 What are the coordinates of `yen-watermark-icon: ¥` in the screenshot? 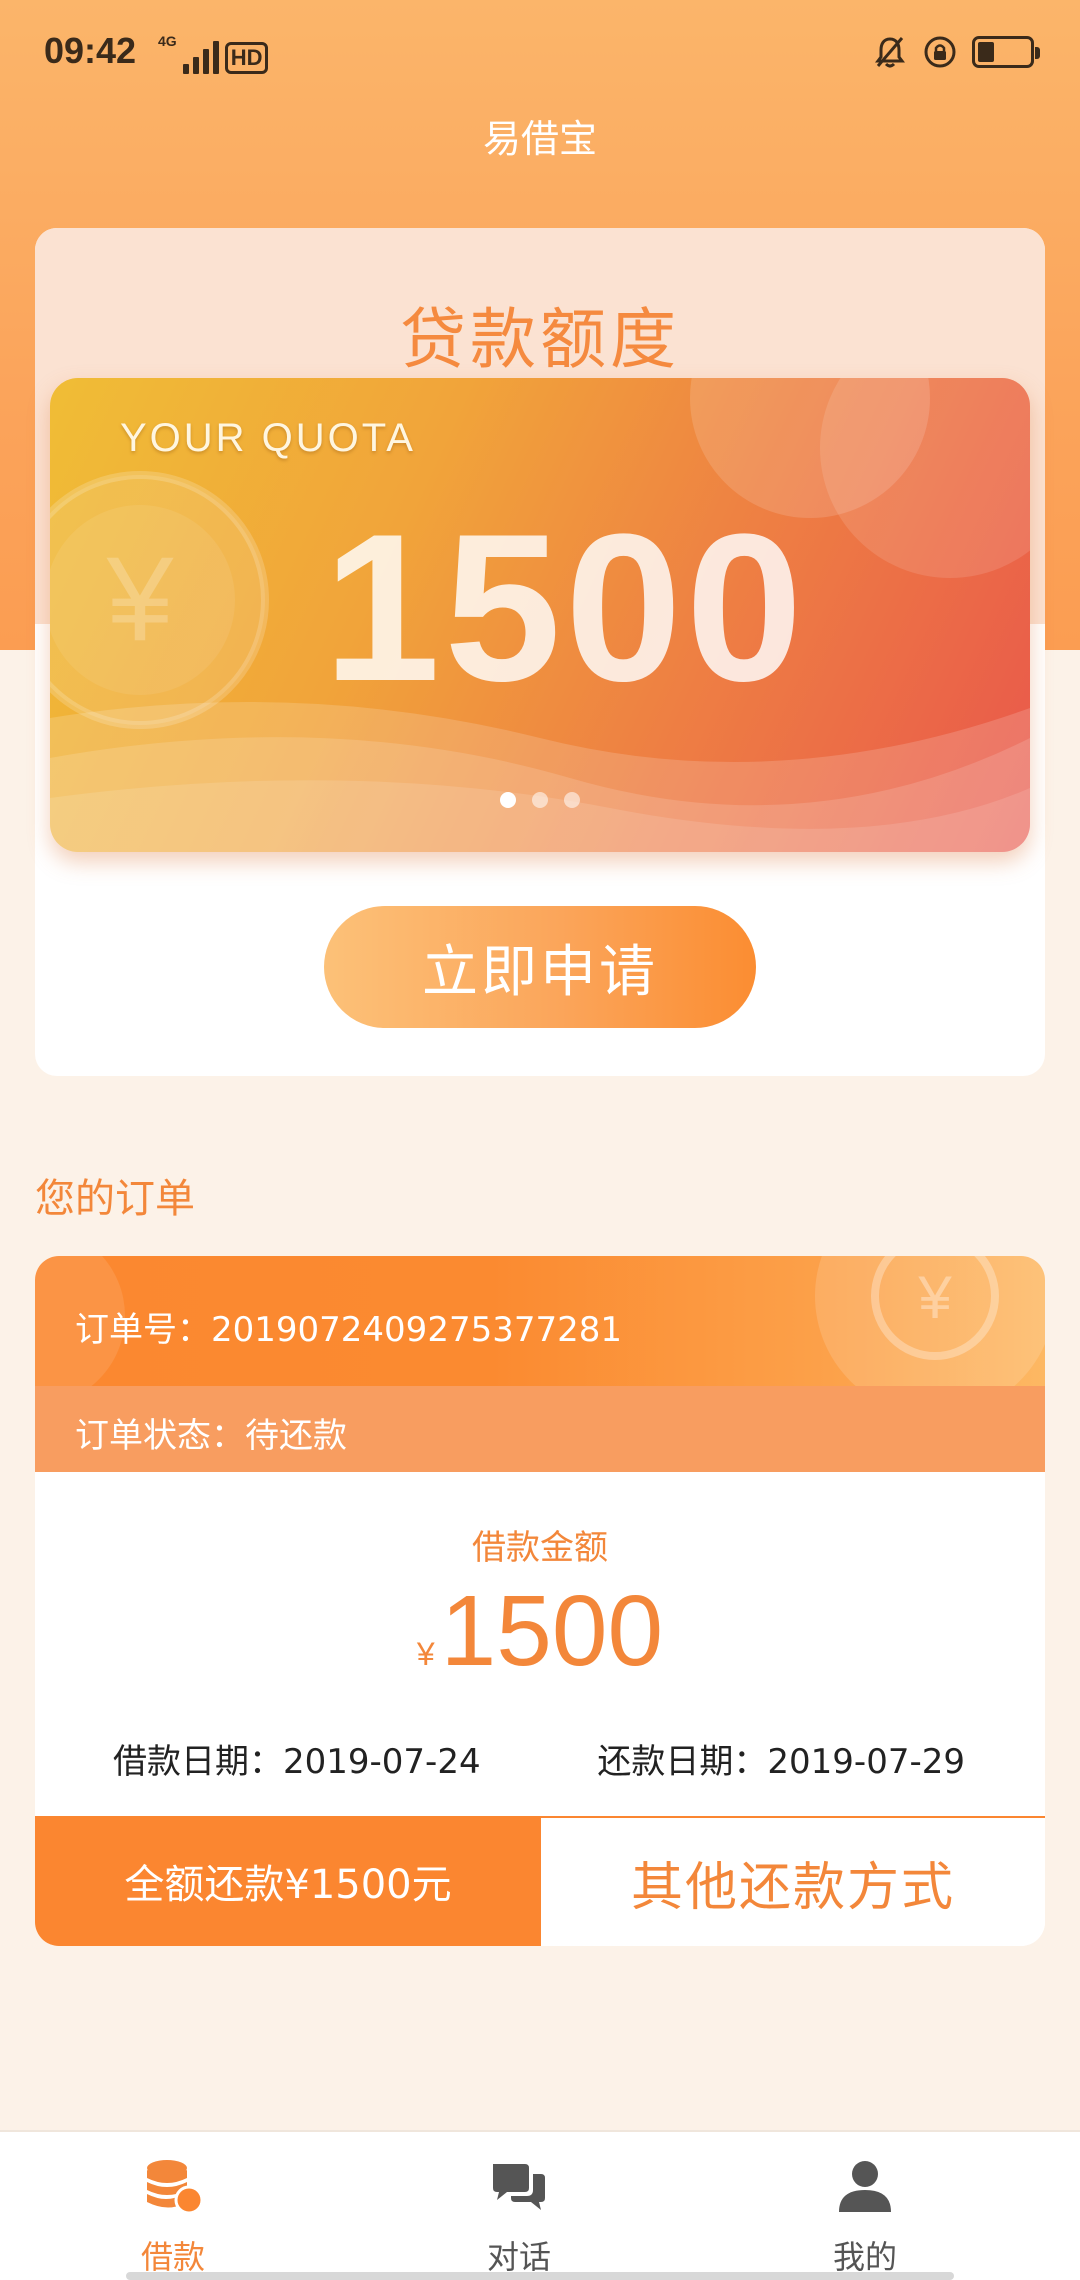 It's located at (934, 1297).